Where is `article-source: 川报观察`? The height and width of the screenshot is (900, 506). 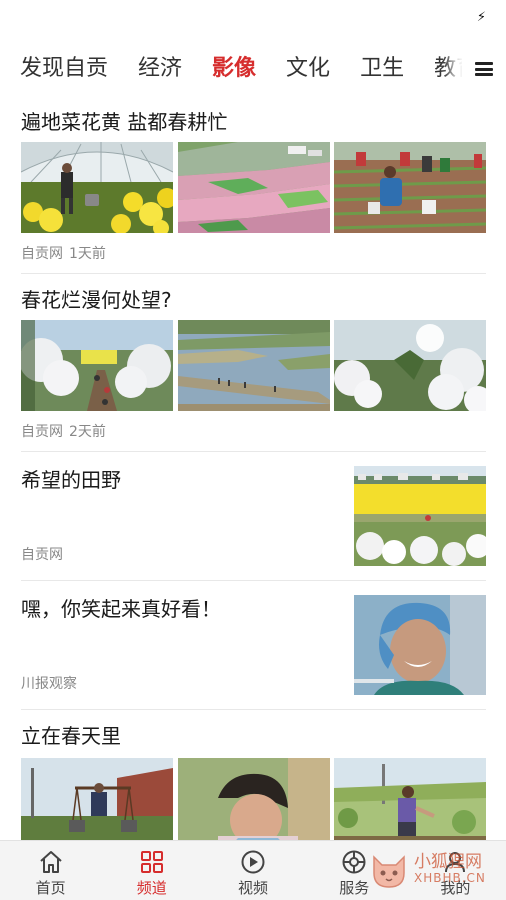
article-source: 川报观察 is located at coordinates (49, 684).